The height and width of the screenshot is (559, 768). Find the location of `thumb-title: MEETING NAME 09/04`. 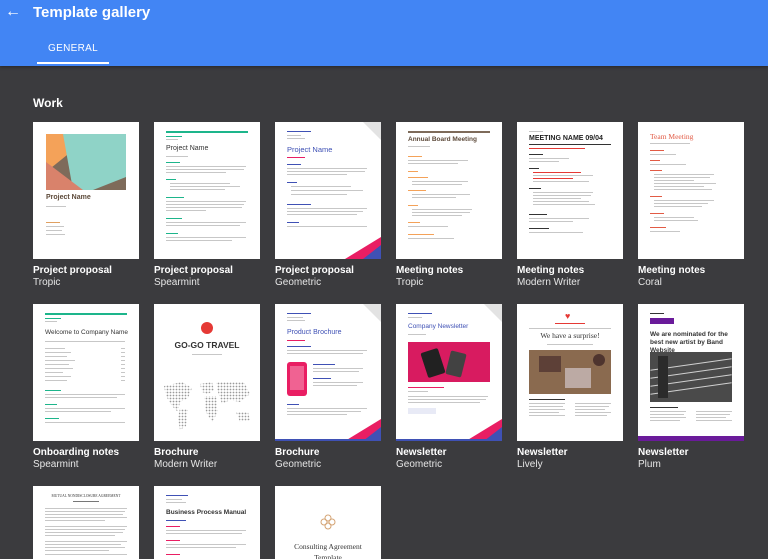

thumb-title: MEETING NAME 09/04 is located at coordinates (566, 138).